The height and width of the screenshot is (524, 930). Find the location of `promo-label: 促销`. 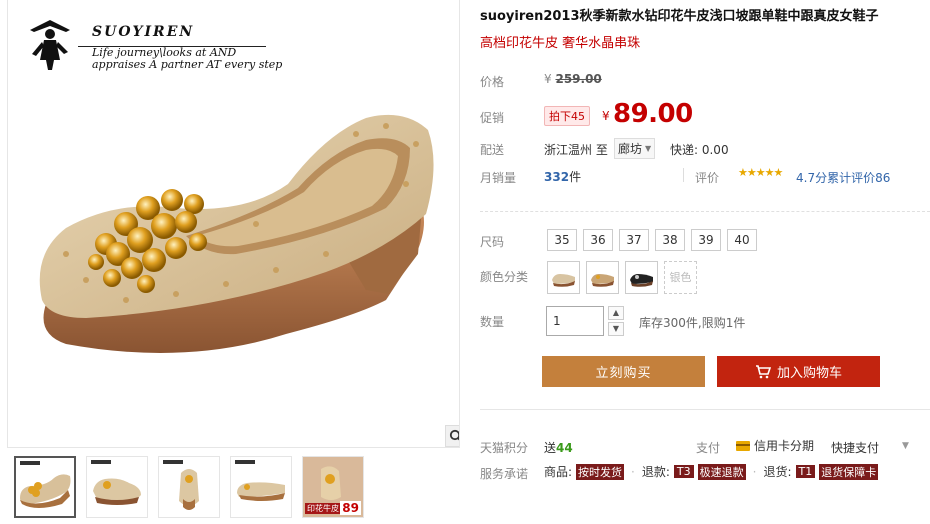

promo-label: 促销 is located at coordinates (492, 118).